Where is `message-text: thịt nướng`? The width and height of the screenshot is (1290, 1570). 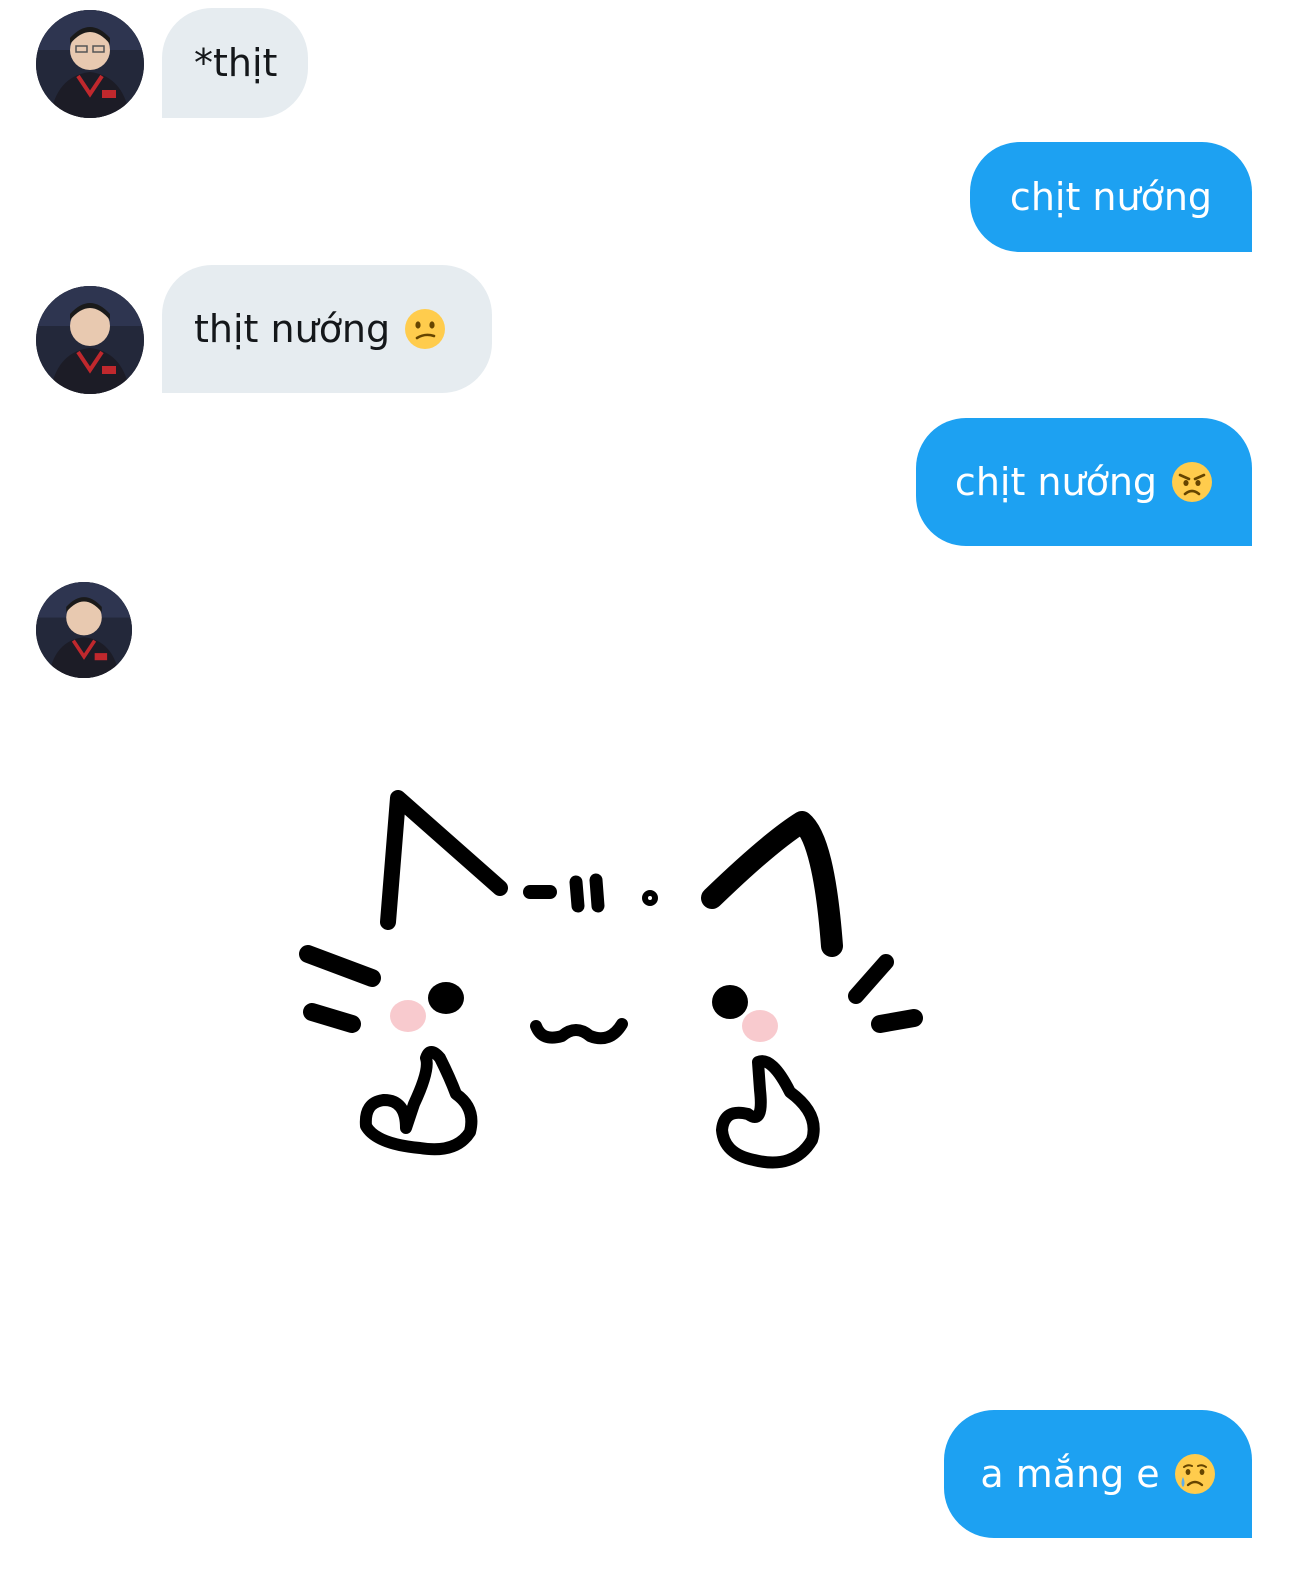
message-text: thịt nướng is located at coordinates (292, 329).